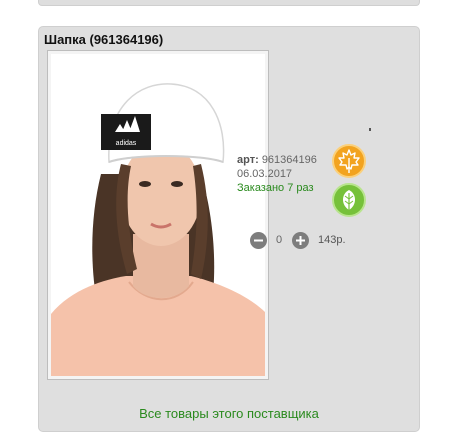 The image size is (452, 435). What do you see at coordinates (229, 3) in the screenshot?
I see `previous-card-edge` at bounding box center [229, 3].